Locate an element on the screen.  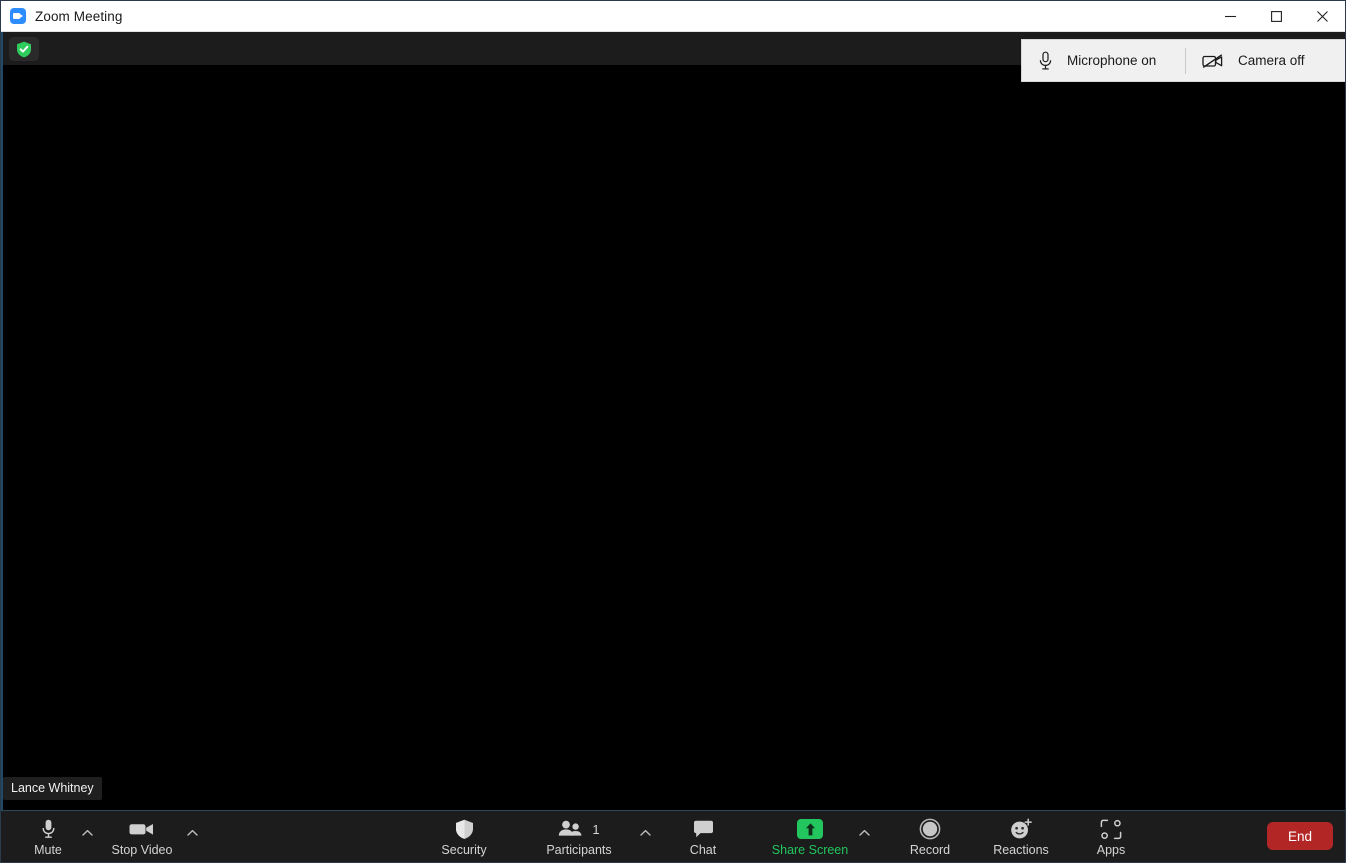
toolbar-button-apps: Apps is located at coordinates (1111, 836).